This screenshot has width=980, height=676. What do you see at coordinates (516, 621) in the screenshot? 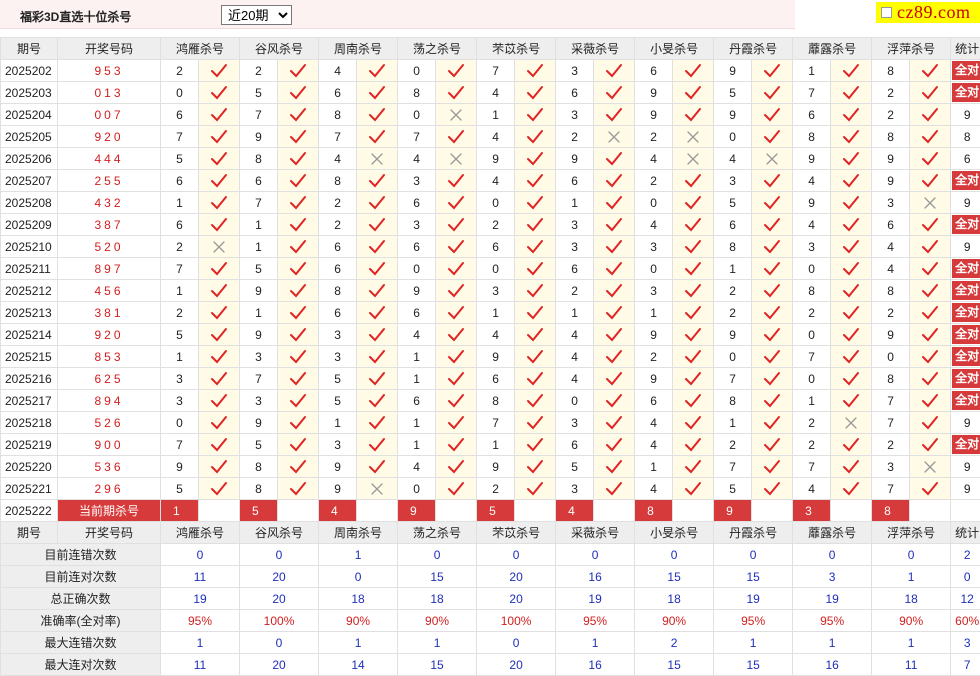
I see `stats-value: 100%` at bounding box center [516, 621].